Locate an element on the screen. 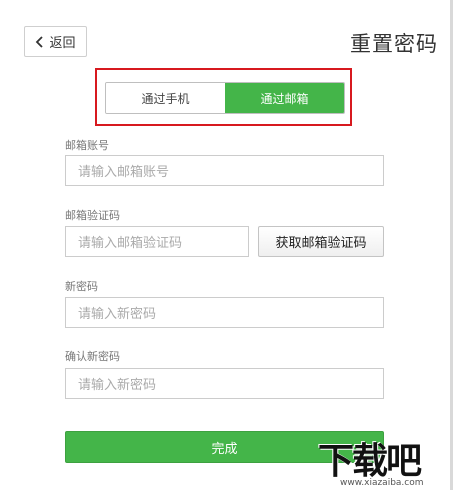 This screenshot has height=490, width=453. code-label: 邮箱验证码 is located at coordinates (92, 215).